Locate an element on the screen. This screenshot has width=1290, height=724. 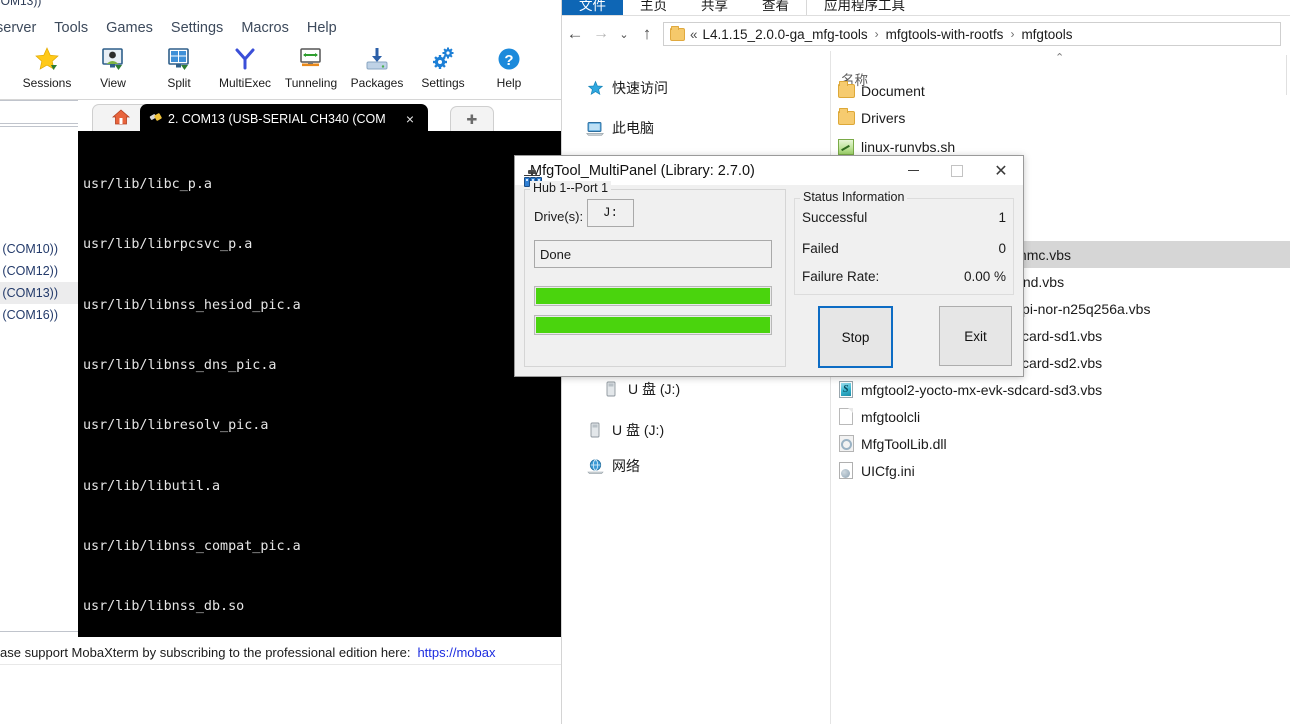
breadcrumb-item-2: mfgtools-with-rootfs is located at coordinates (945, 34).